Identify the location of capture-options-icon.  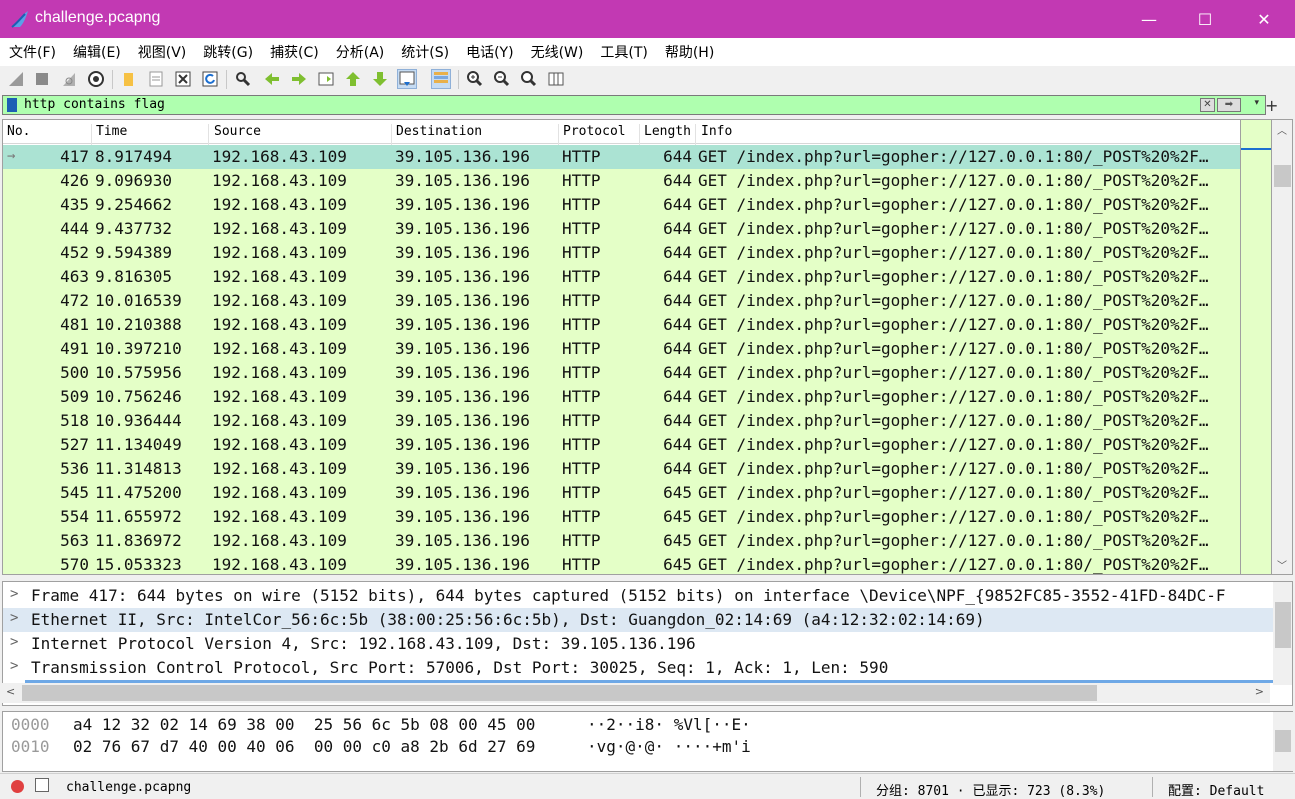
(96, 79).